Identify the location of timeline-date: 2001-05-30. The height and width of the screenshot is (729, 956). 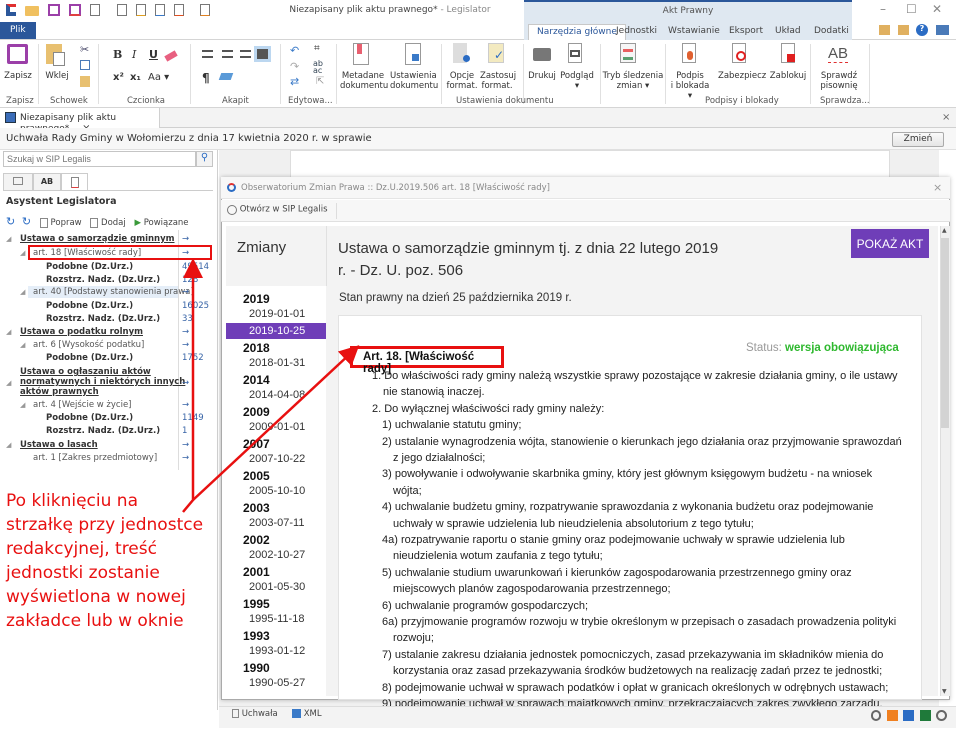
(276, 587).